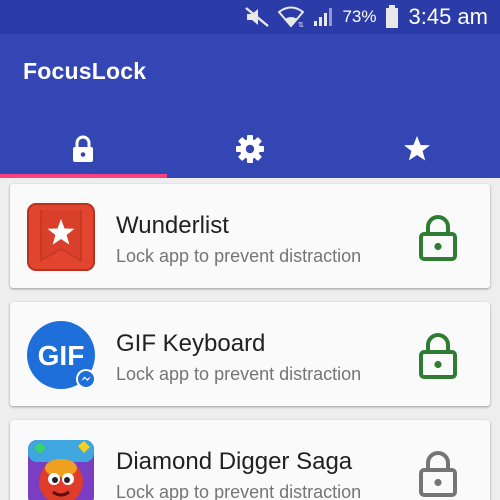  What do you see at coordinates (257, 17) in the screenshot?
I see `mute-icon` at bounding box center [257, 17].